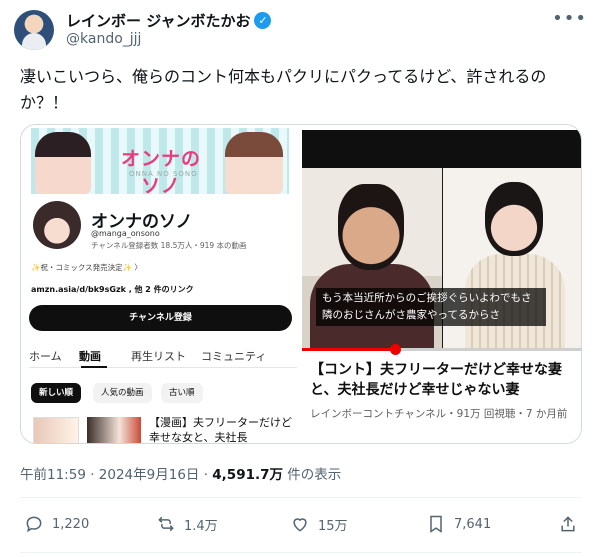  Describe the element at coordinates (94, 367) in the screenshot. I see `active-tab-indicator` at that location.